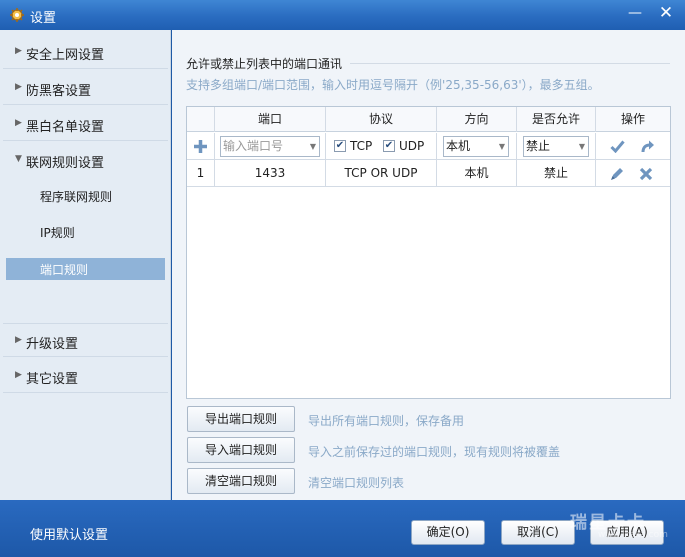  Describe the element at coordinates (633, 173) in the screenshot. I see `row-actions` at that location.